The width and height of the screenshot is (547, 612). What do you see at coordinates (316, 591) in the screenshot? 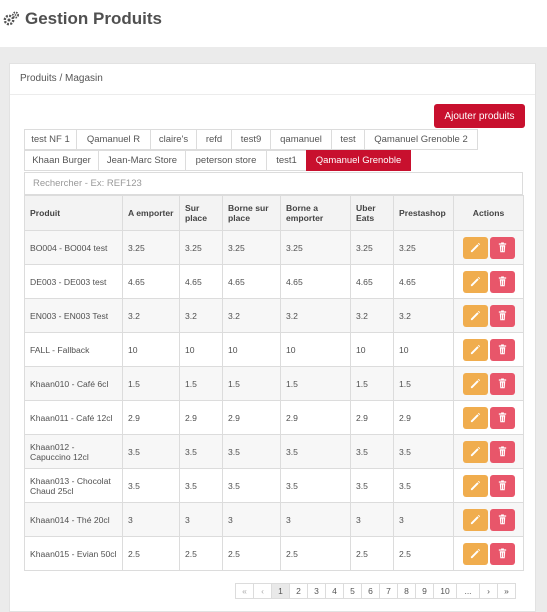
I see `pagination-page-3: 3` at bounding box center [316, 591].